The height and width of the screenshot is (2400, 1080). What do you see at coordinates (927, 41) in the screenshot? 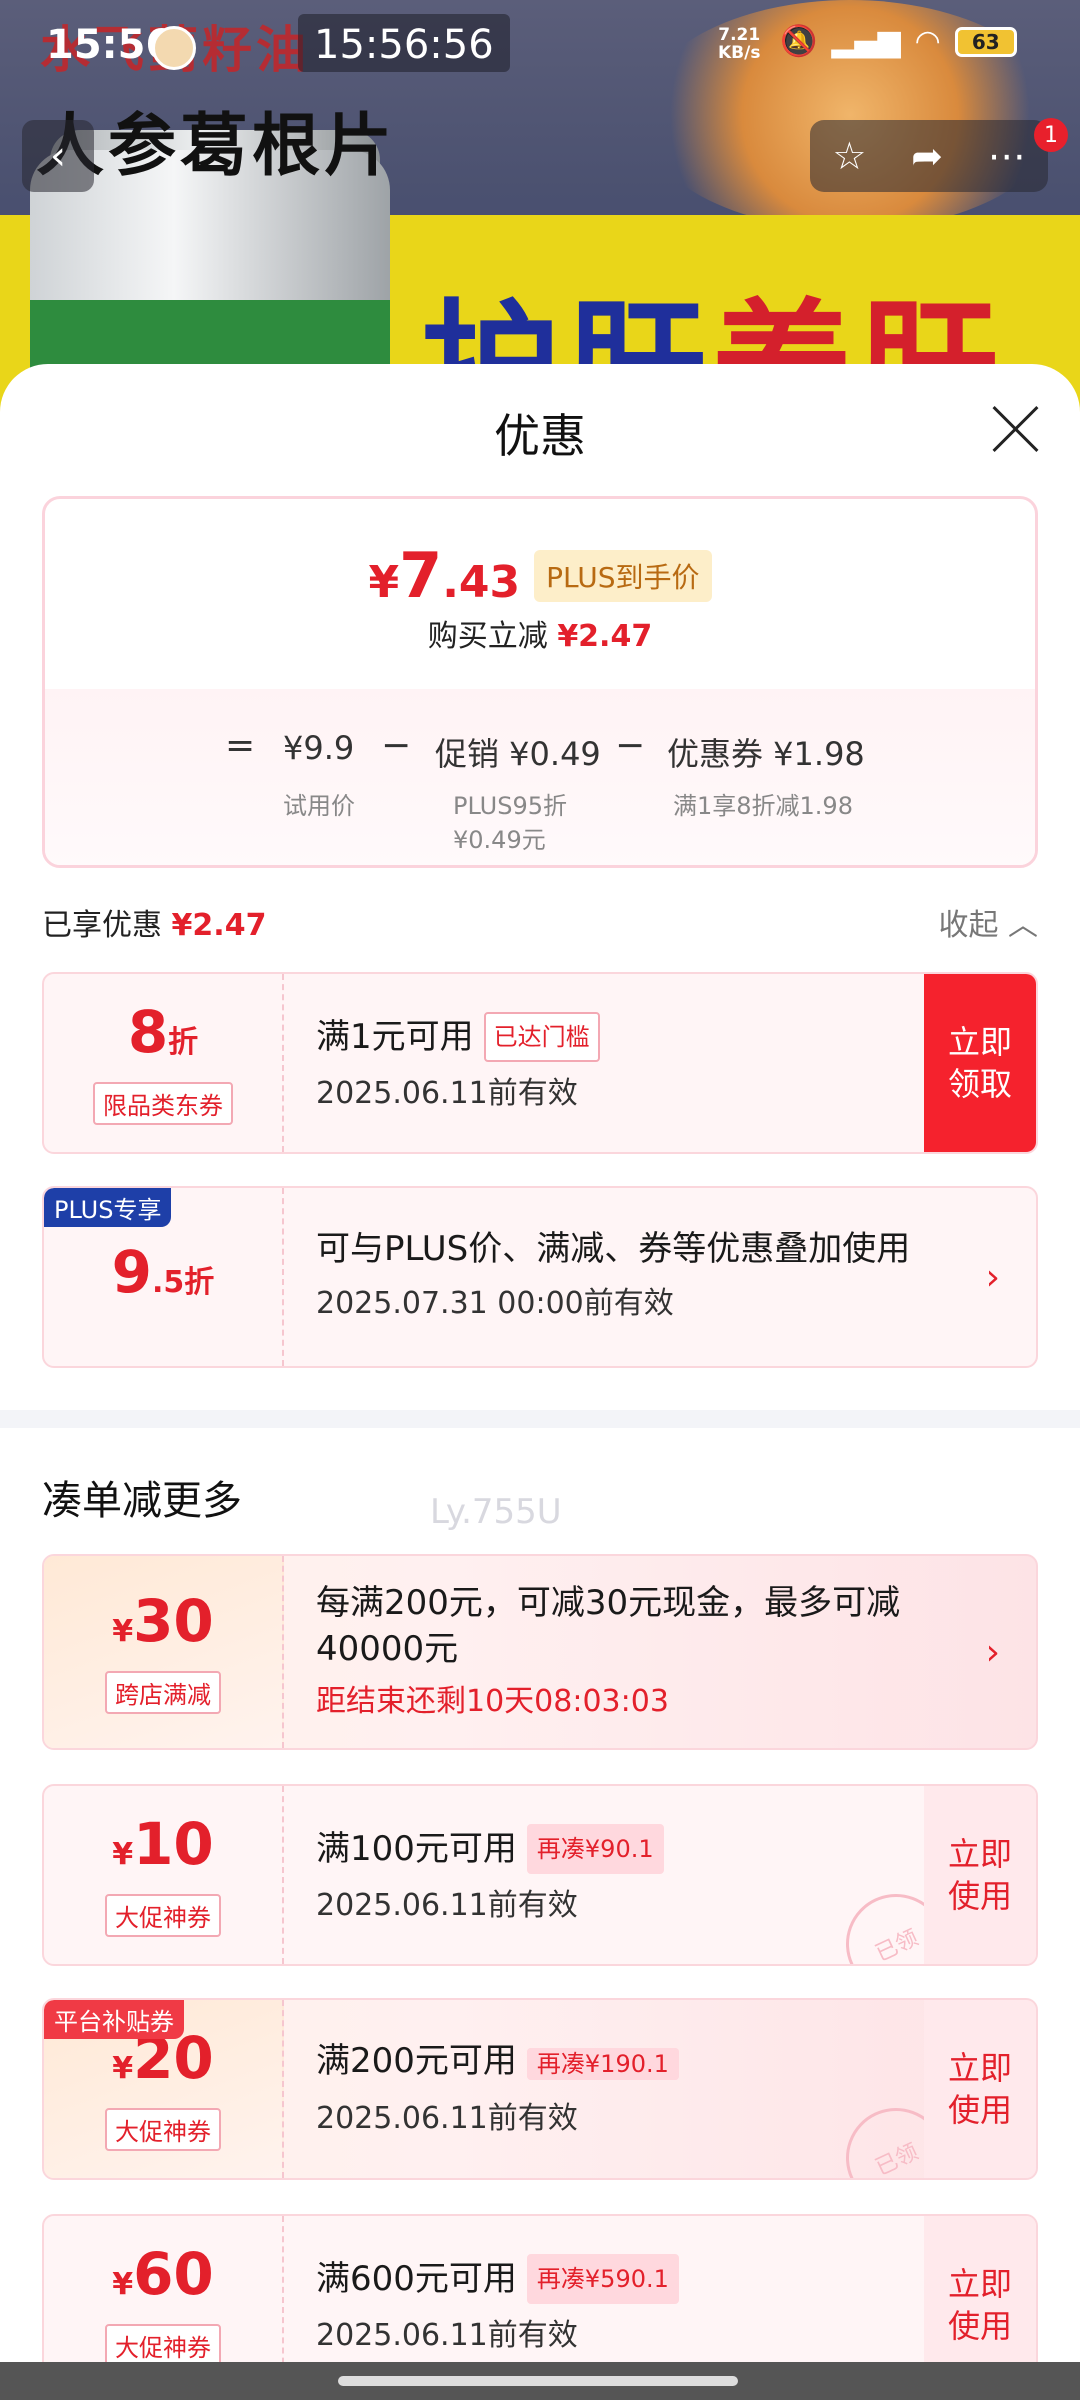
I see `wifi-icon: ◠` at bounding box center [927, 41].